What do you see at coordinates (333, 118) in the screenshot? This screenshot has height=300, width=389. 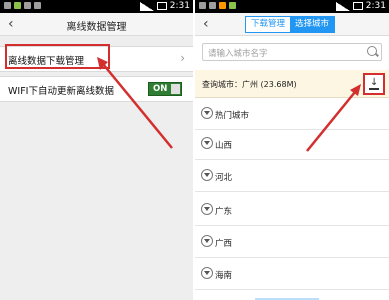 I see `annotation-arrow-right` at bounding box center [333, 118].